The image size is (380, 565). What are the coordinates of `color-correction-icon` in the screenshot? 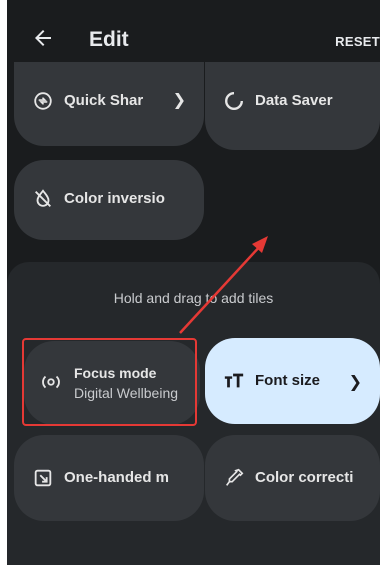 It's located at (235, 477).